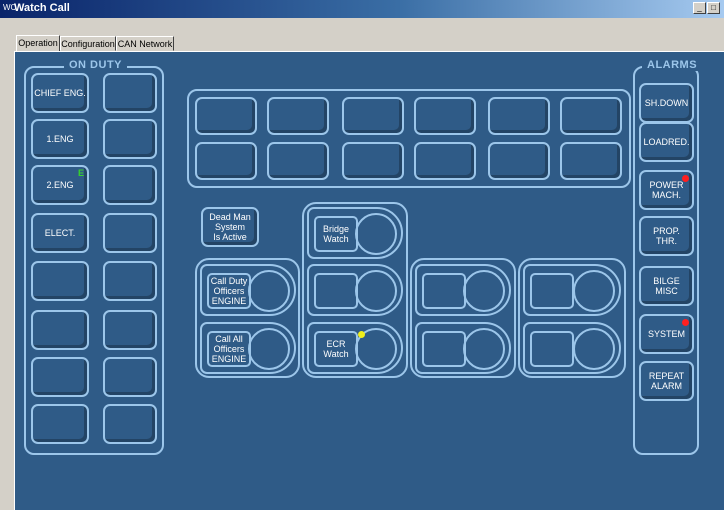 The height and width of the screenshot is (510, 724). I want to click on duty-button-elect: ELECT., so click(60, 233).